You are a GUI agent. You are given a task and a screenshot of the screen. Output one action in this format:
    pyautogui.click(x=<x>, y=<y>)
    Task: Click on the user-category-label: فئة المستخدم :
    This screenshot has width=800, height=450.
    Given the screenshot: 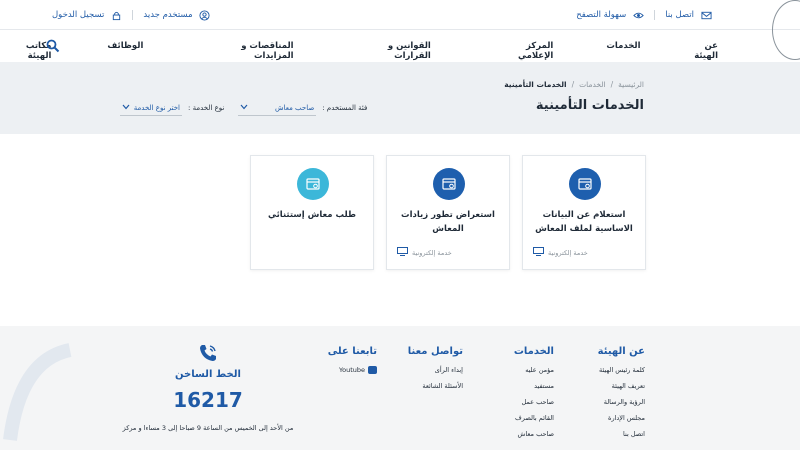 What is the action you would take?
    pyautogui.click(x=345, y=108)
    